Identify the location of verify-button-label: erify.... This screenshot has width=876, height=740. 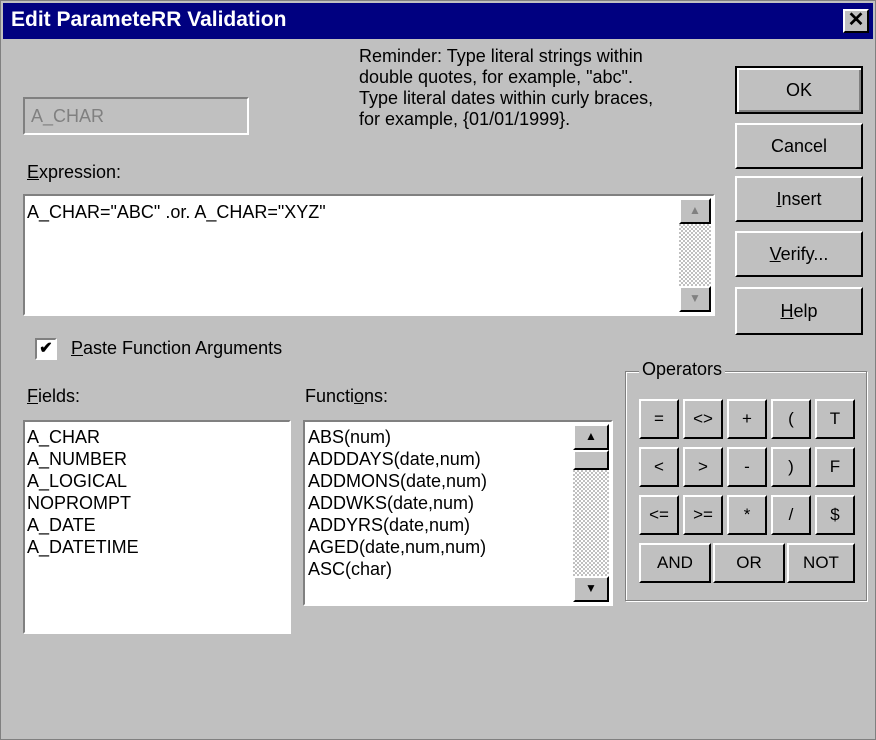
(804, 254).